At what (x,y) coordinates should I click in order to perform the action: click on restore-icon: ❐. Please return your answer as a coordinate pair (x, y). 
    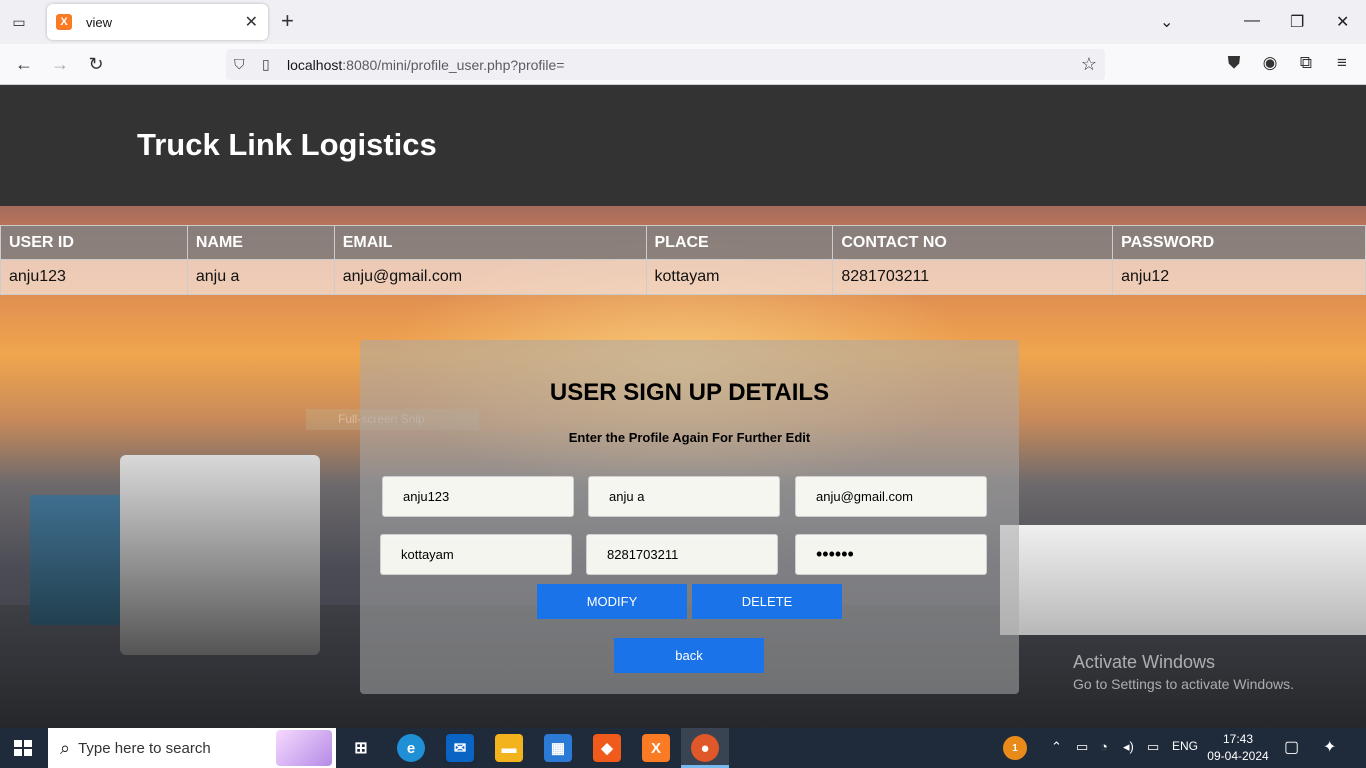
    Looking at the image, I should click on (1297, 22).